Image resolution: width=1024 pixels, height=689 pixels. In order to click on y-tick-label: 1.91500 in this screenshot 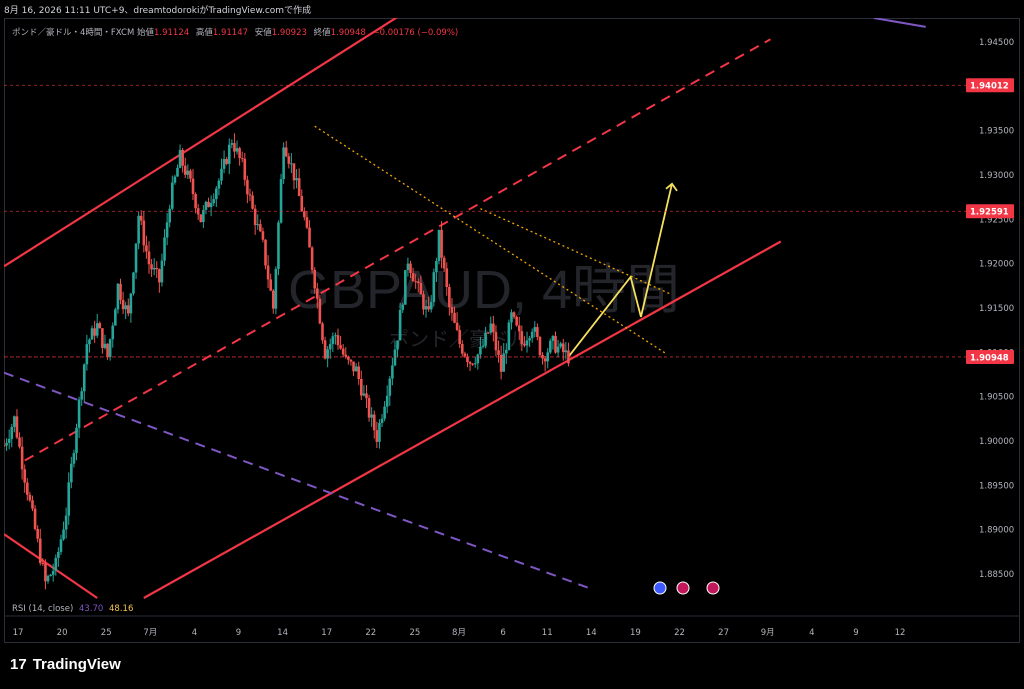, I will do `click(996, 309)`.